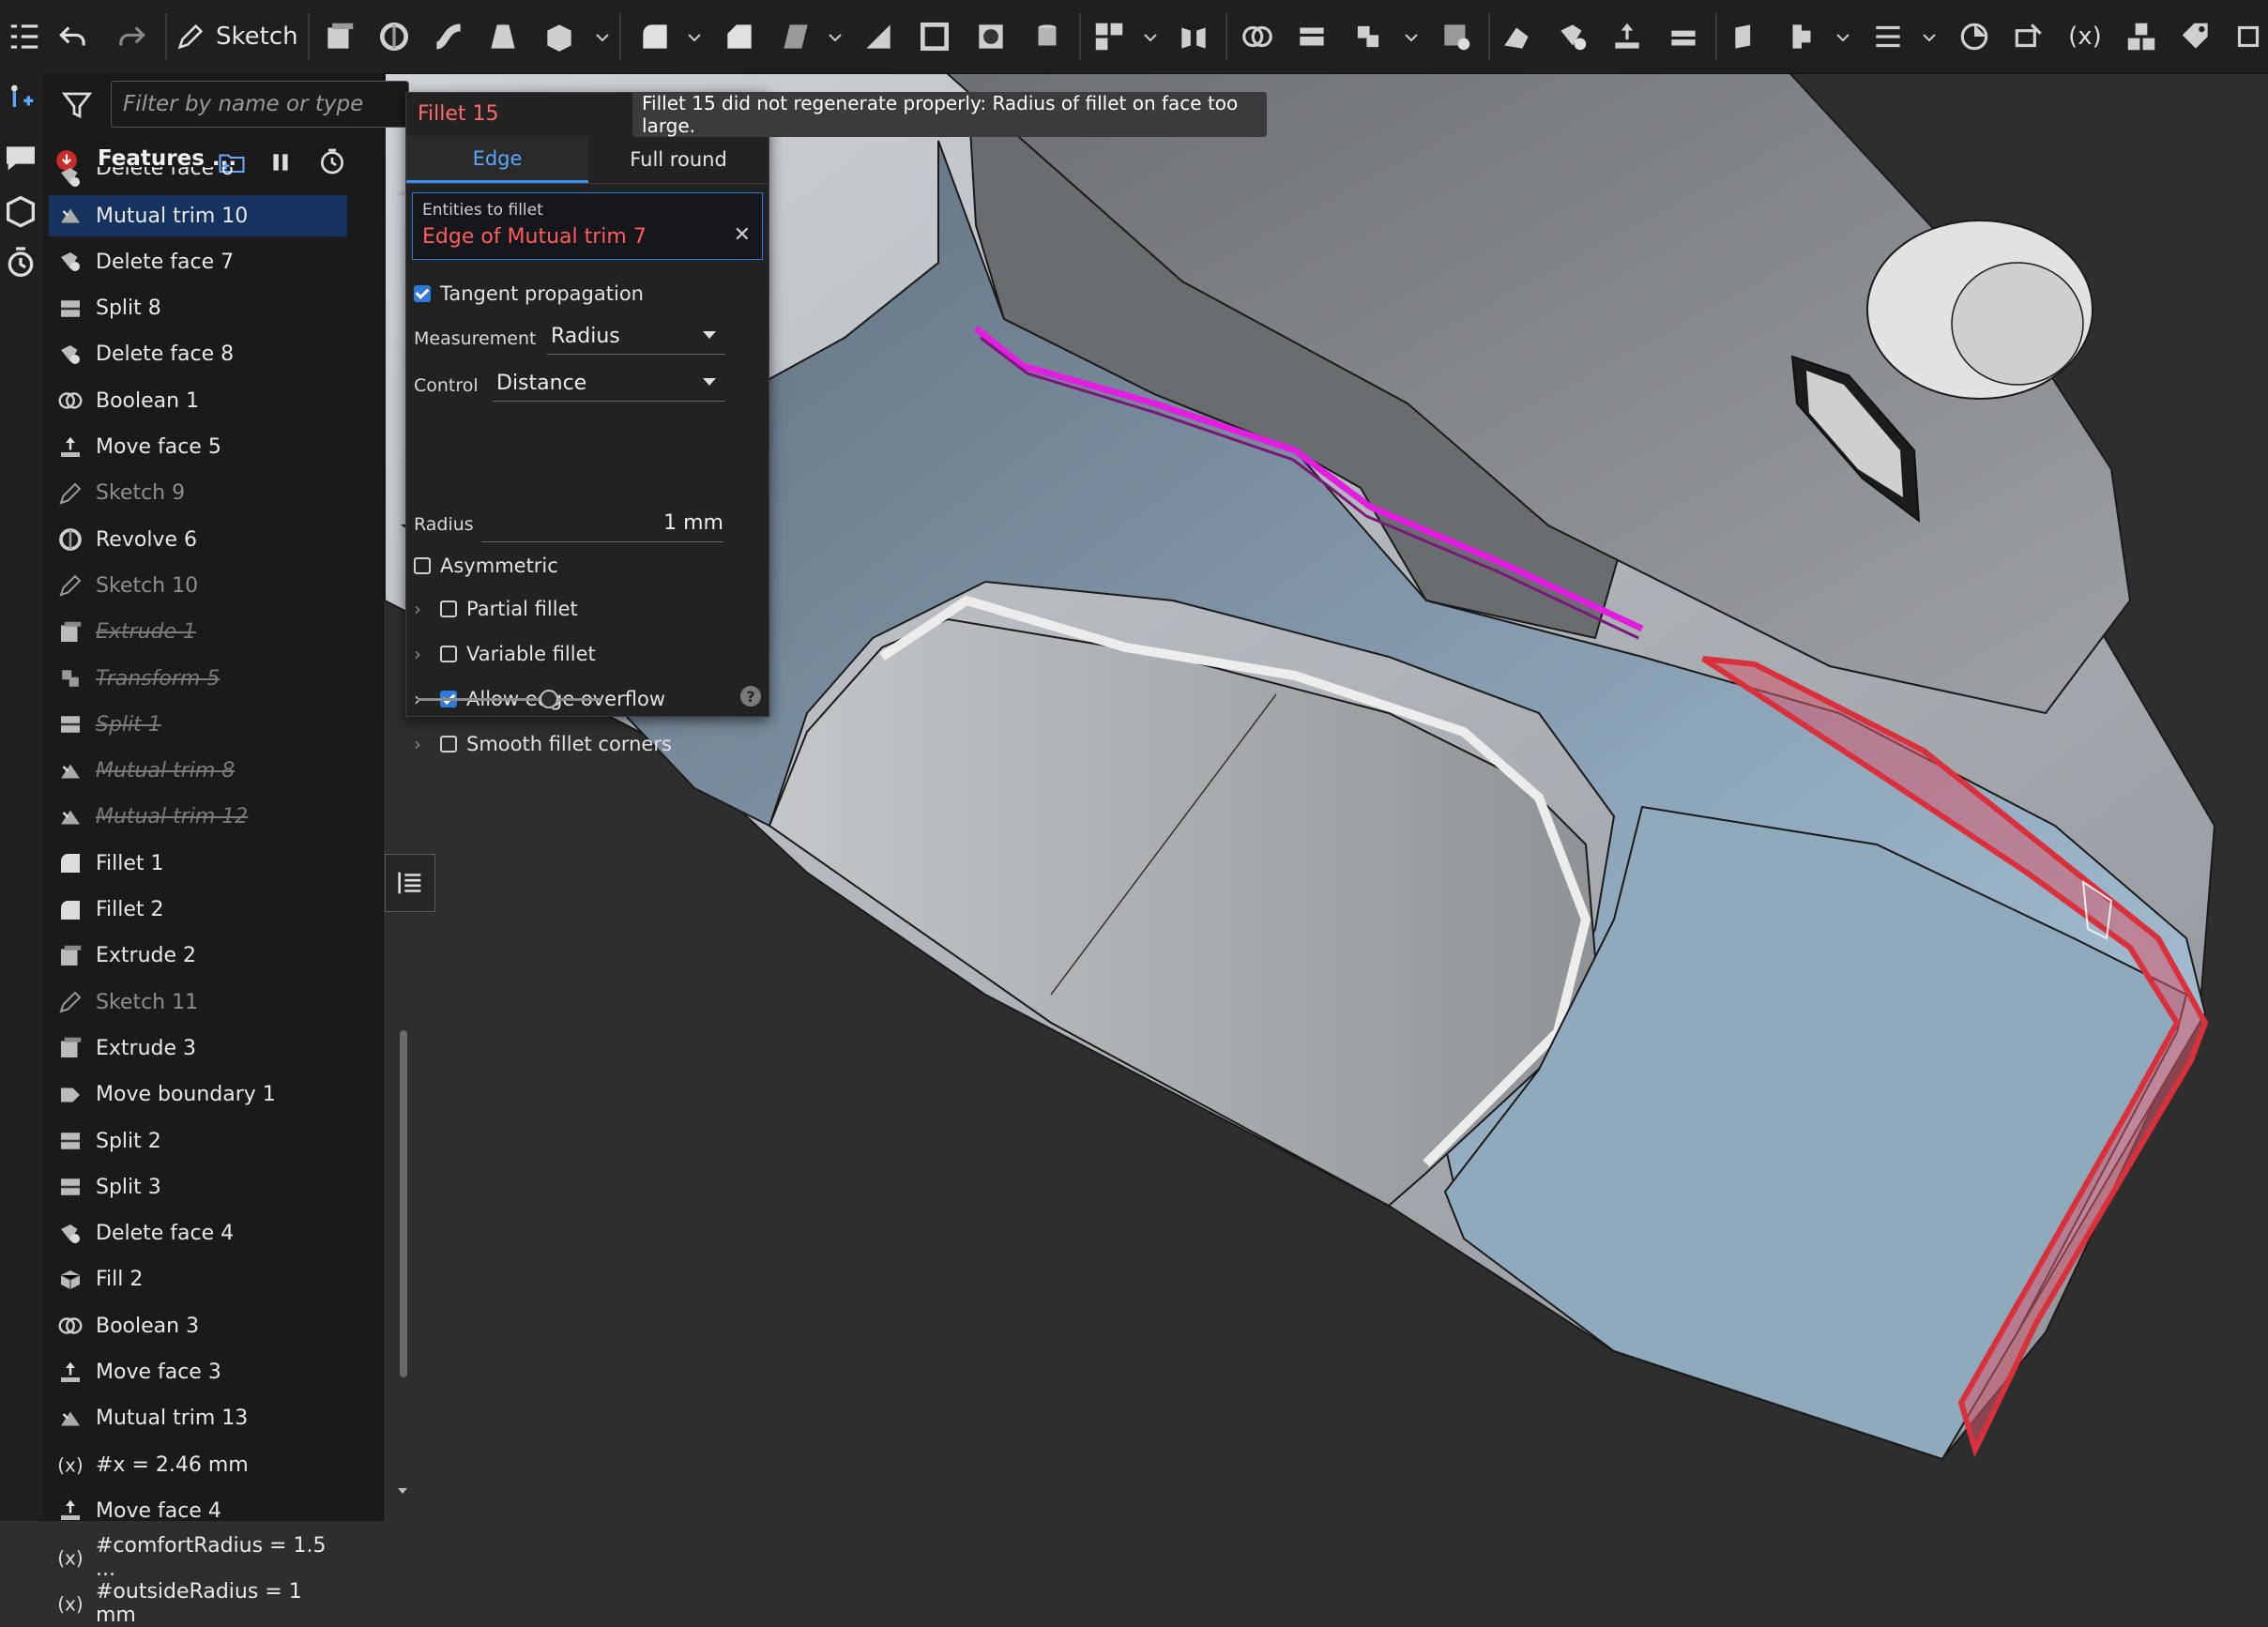  Describe the element at coordinates (198, 725) in the screenshot. I see `list-item: Split 1` at that location.